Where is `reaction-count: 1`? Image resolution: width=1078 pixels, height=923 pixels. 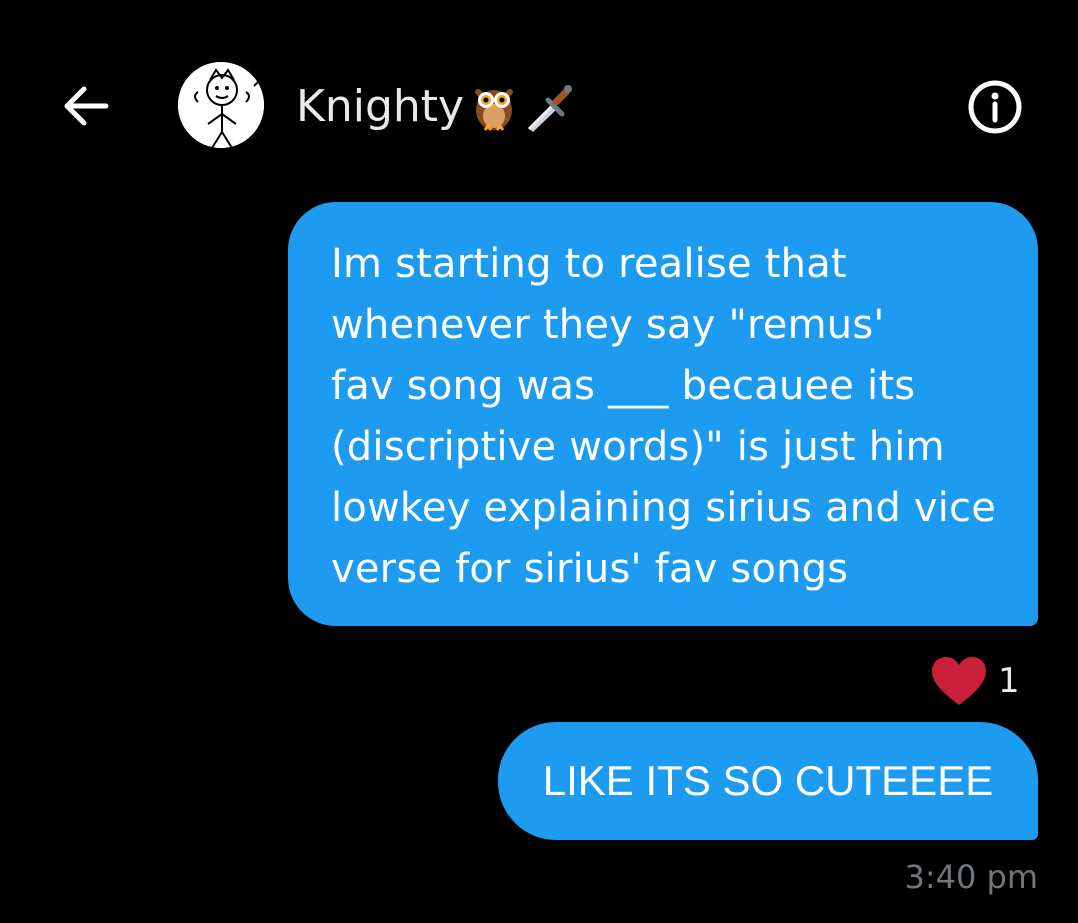 reaction-count: 1 is located at coordinates (1009, 681).